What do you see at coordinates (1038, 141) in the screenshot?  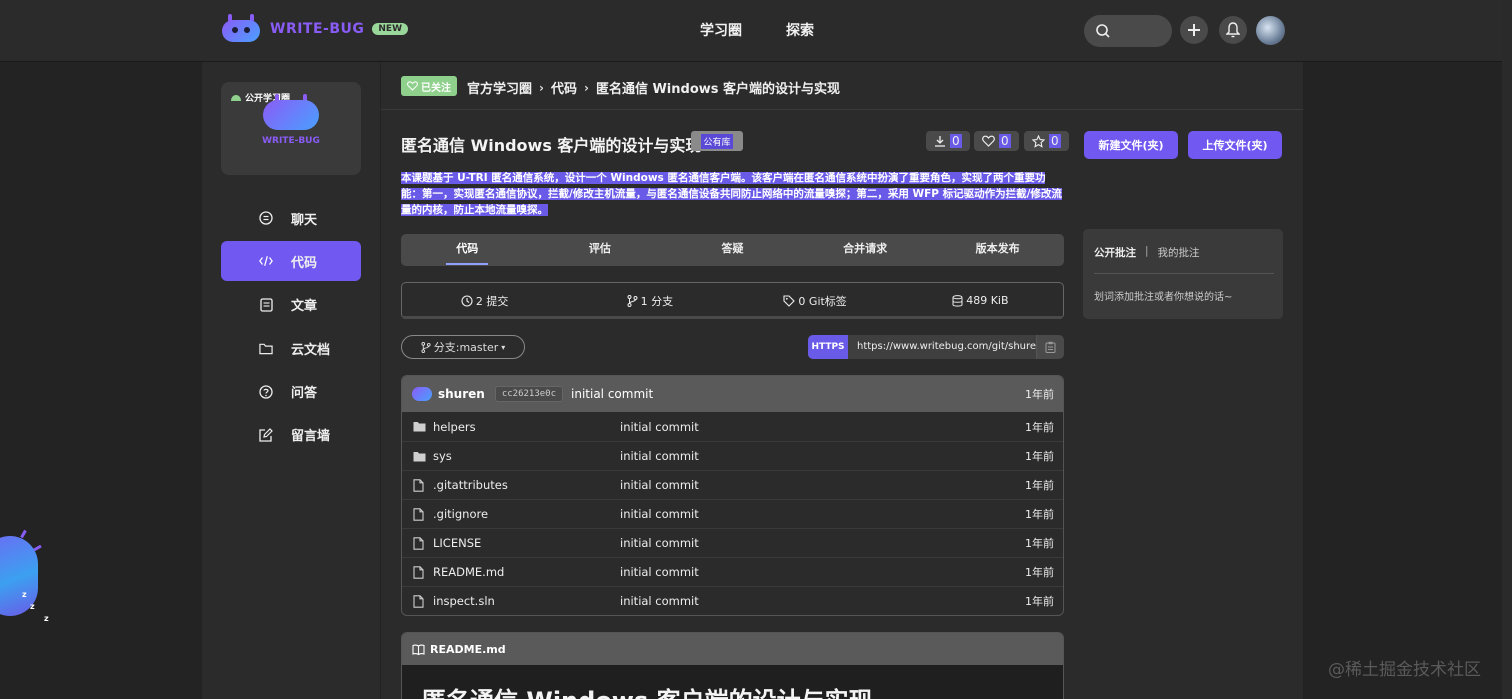 I see `star-icon` at bounding box center [1038, 141].